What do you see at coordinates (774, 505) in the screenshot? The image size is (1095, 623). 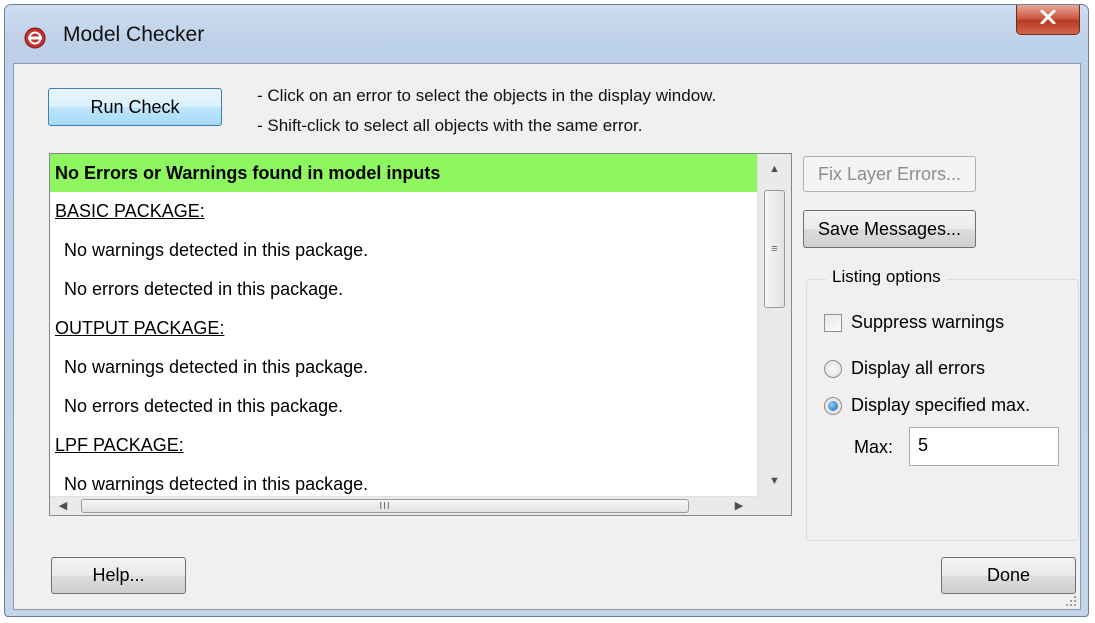 I see `scroll-corner` at bounding box center [774, 505].